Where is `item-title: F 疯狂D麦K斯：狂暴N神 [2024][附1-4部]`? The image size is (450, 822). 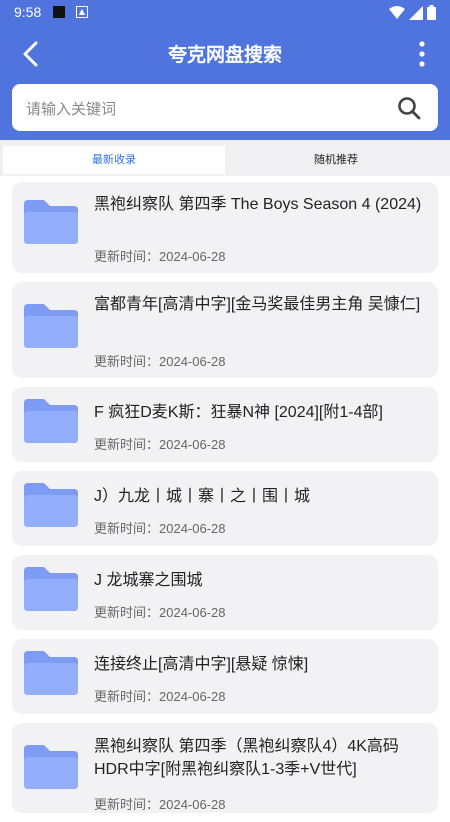 item-title: F 疯狂D麦K斯：狂暴N神 [2024][附1-4部] is located at coordinates (238, 412).